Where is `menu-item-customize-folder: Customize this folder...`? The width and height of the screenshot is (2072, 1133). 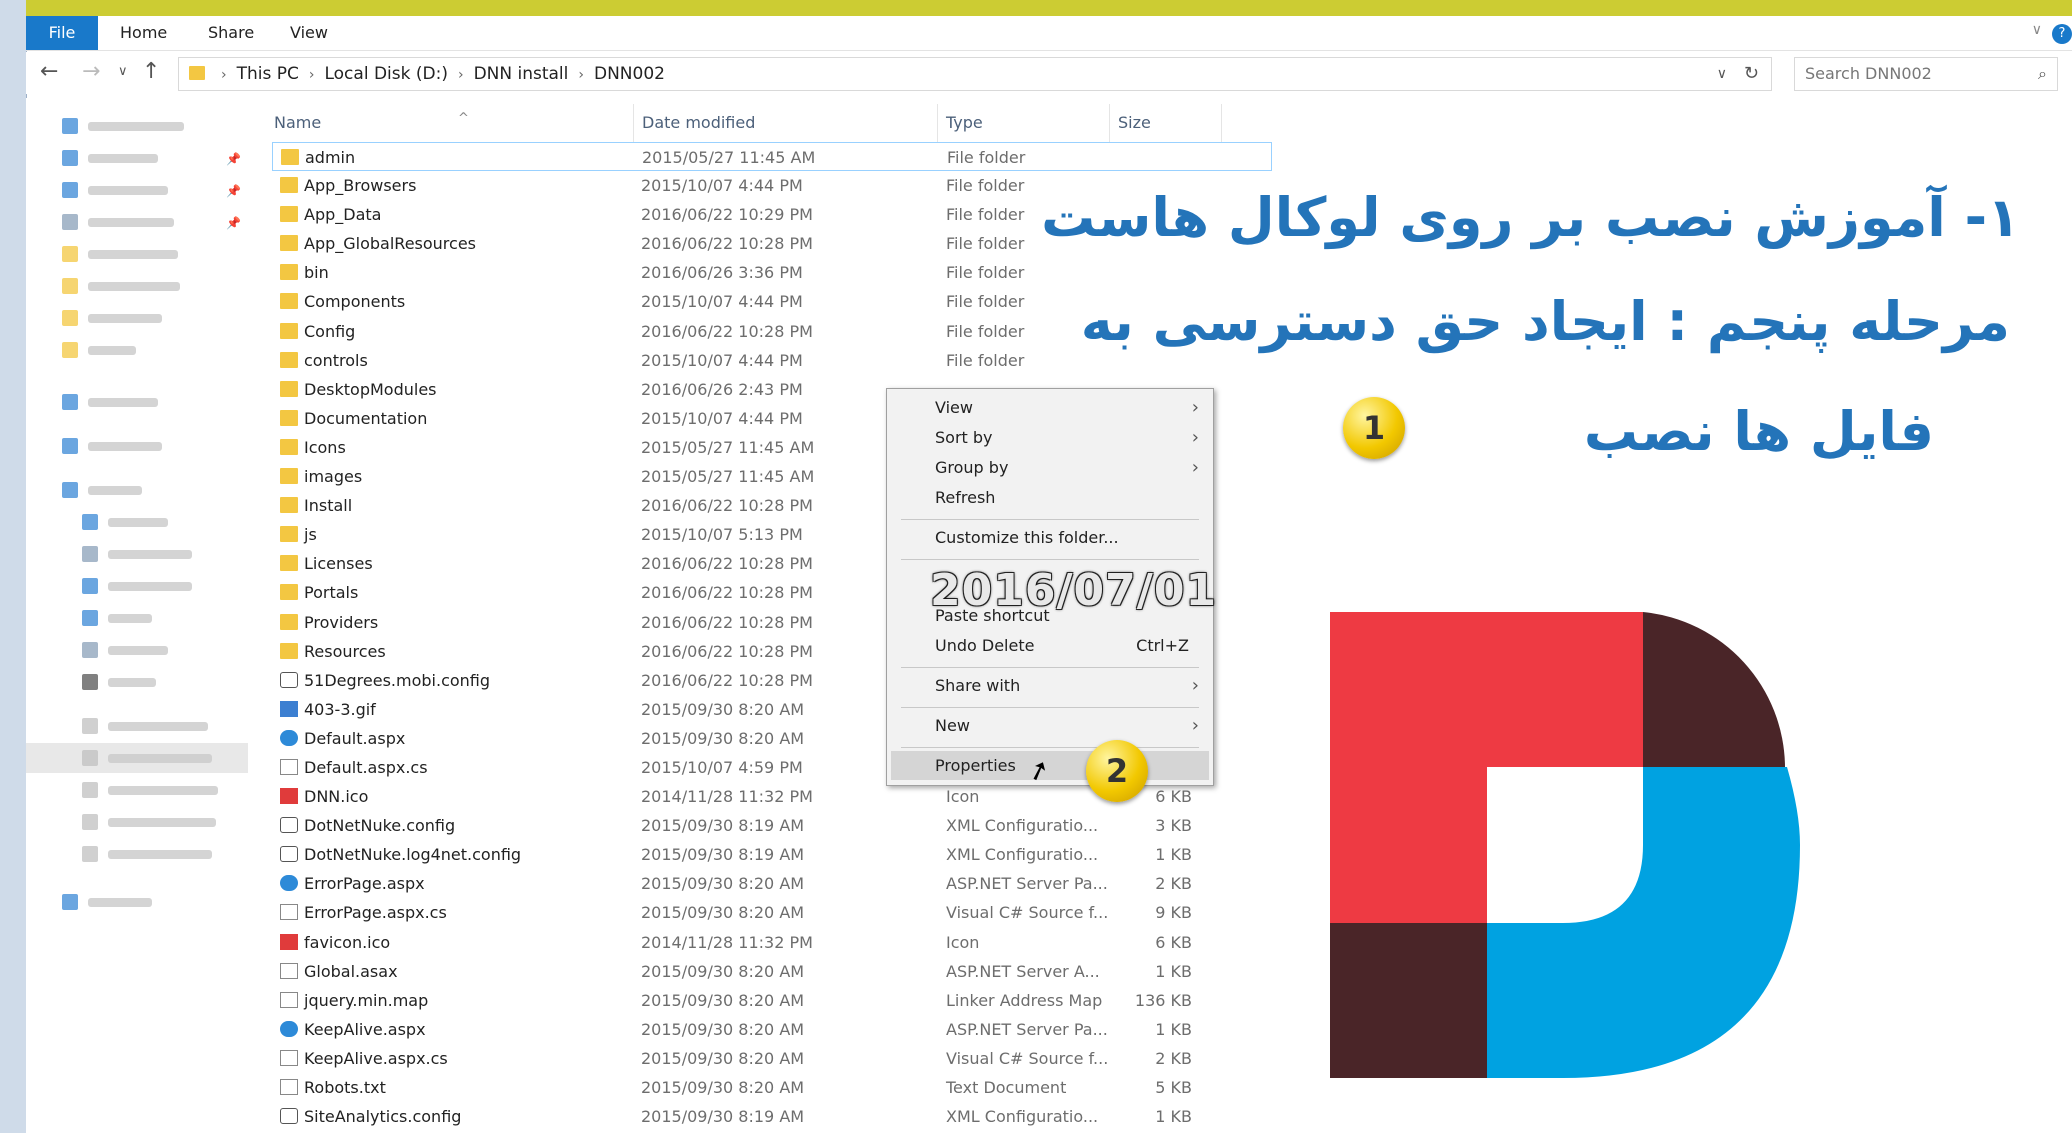 menu-item-customize-folder: Customize this folder... is located at coordinates (1050, 537).